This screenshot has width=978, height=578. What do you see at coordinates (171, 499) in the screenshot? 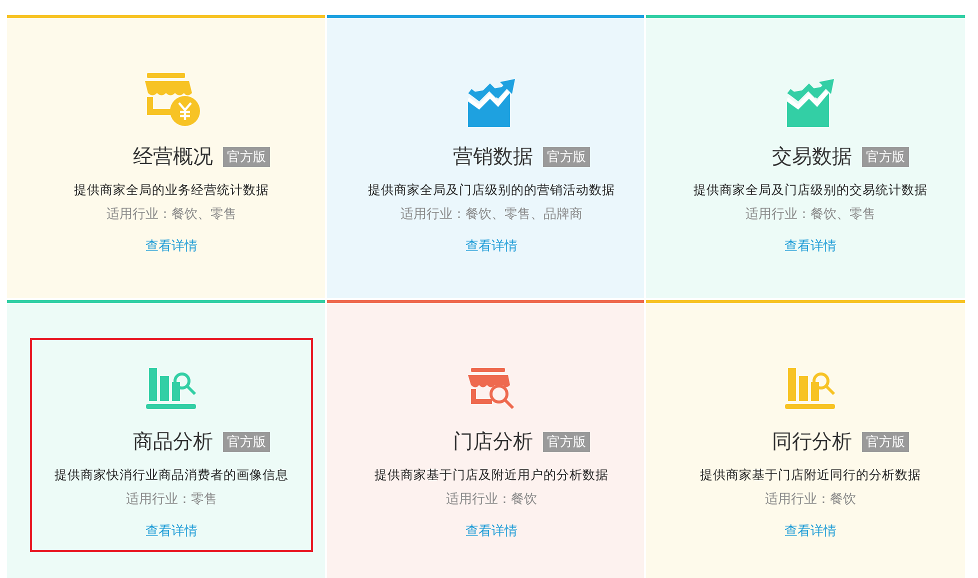
I see `industry-text: 适用行业：零售` at bounding box center [171, 499].